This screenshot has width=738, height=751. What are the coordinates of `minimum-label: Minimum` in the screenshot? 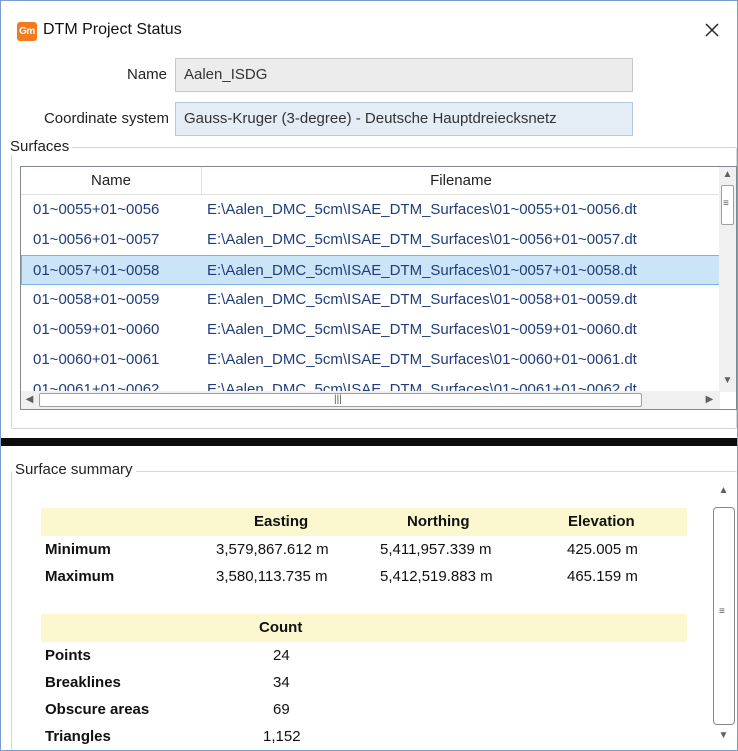 It's located at (78, 549).